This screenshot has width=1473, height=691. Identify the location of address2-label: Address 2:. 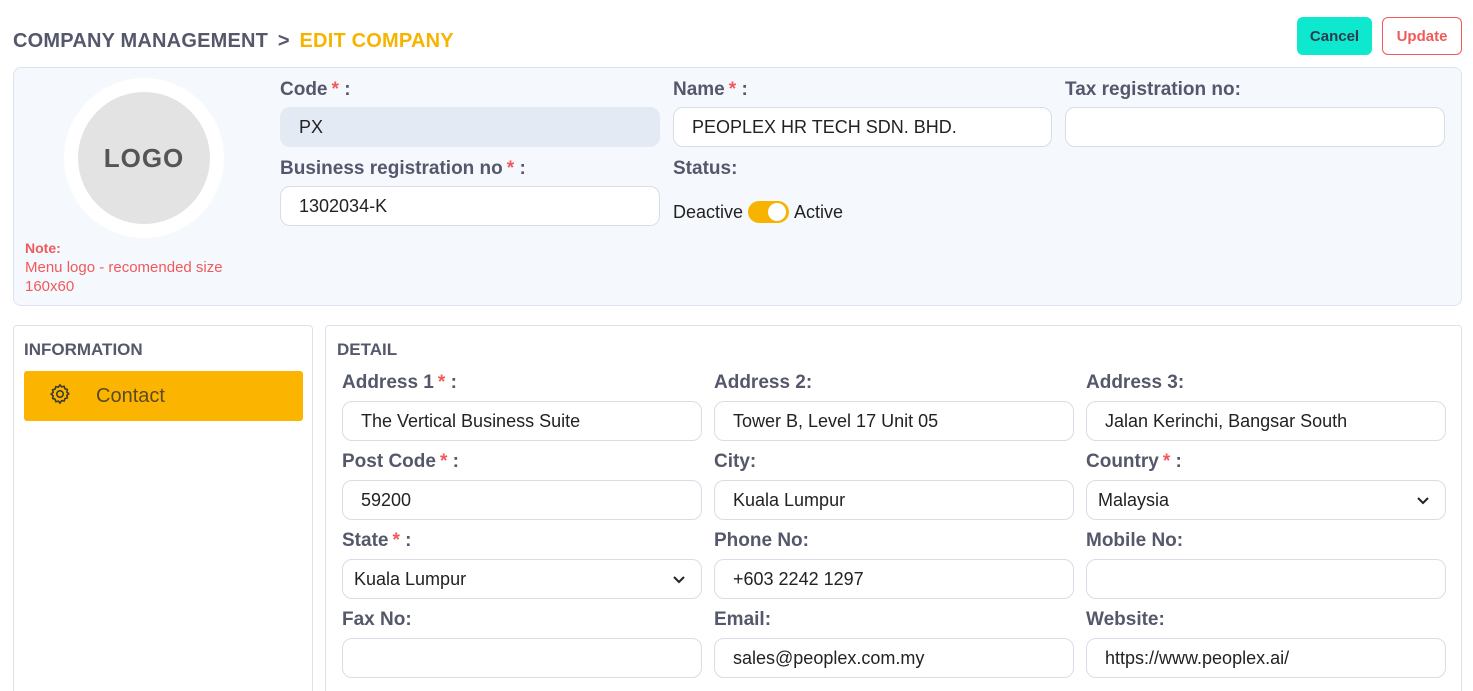
(763, 382).